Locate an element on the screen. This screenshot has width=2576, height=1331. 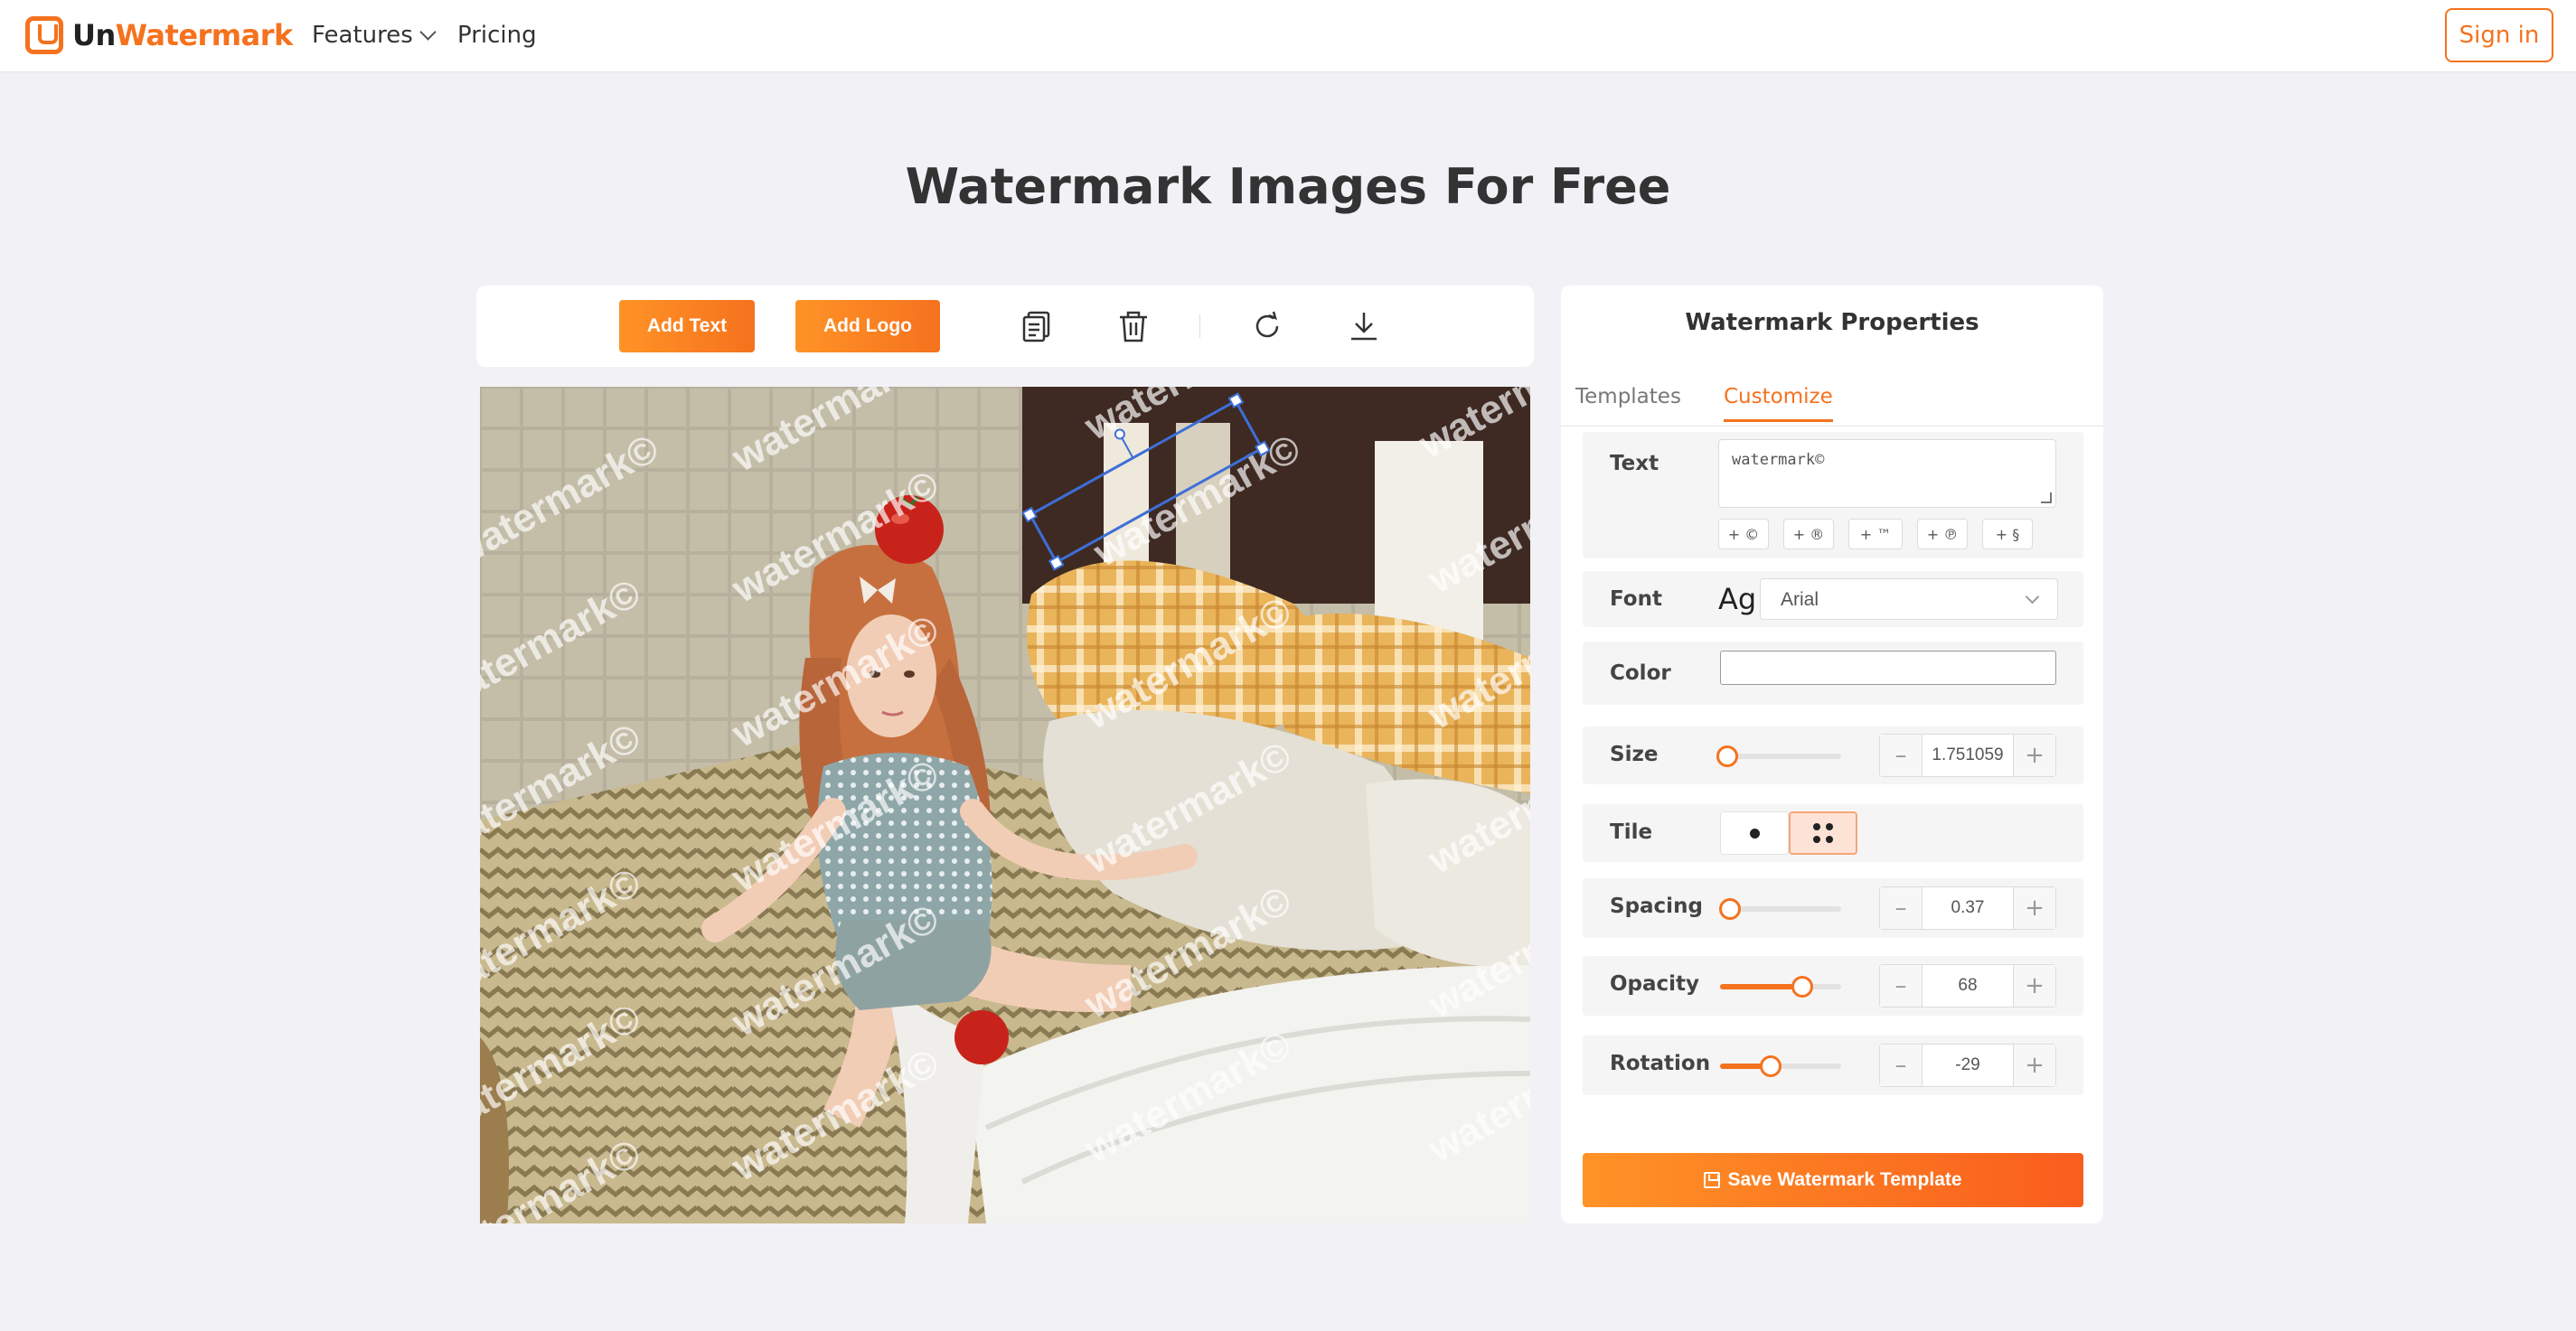
opacity-row: Opacity – 68 + is located at coordinates (1833, 986).